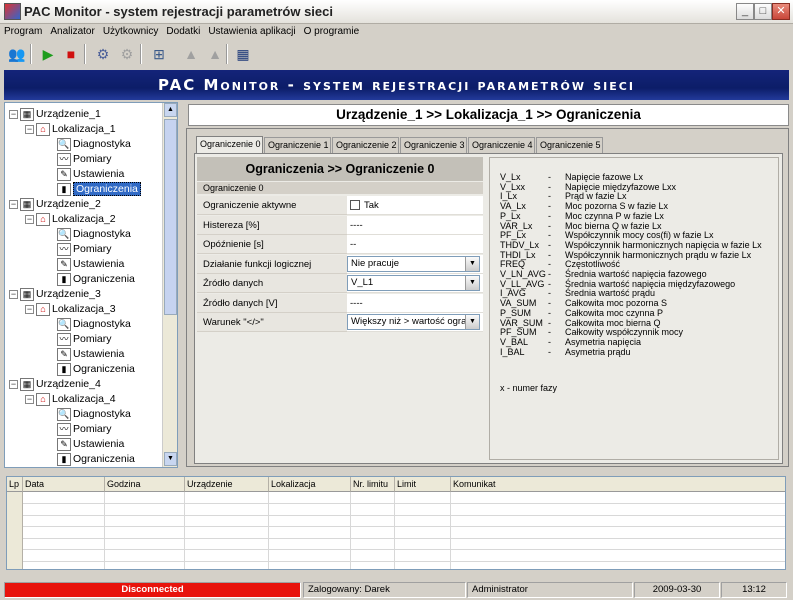 This screenshot has height=600, width=793. Describe the element at coordinates (15, 484) in the screenshot. I see `log-column-header: Lp` at that location.